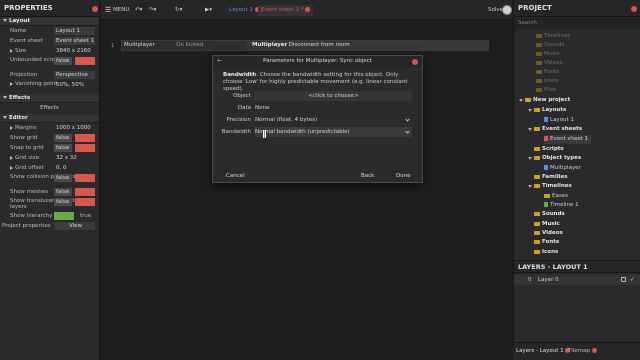 The width and height of the screenshot is (640, 360). Describe the element at coordinates (547, 224) in the screenshot. I see `tree-folder-music: Music` at that location.